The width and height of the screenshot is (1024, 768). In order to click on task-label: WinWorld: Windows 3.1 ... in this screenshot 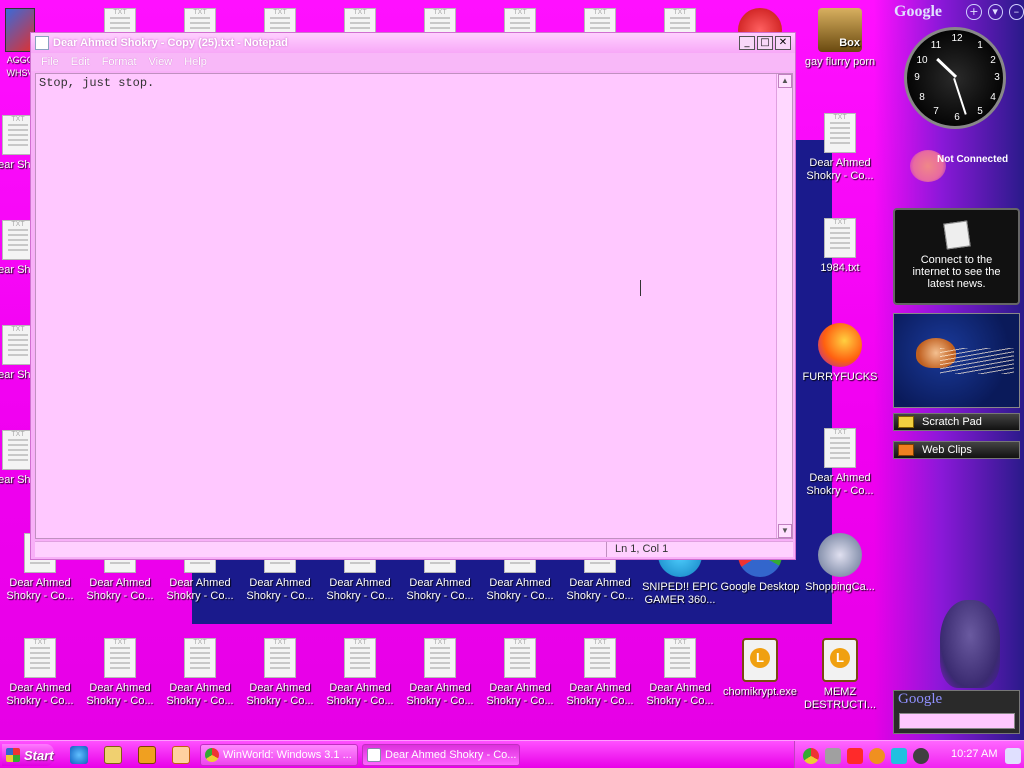, I will do `click(287, 755)`.